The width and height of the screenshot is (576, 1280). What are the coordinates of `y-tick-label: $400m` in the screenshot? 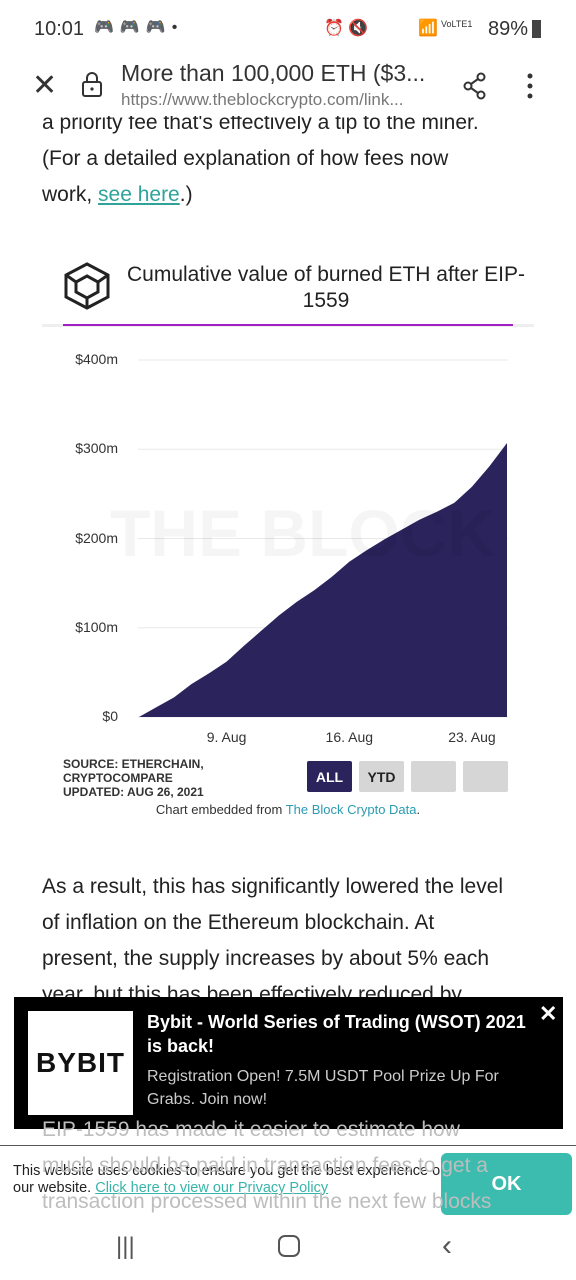 It's located at (96, 359).